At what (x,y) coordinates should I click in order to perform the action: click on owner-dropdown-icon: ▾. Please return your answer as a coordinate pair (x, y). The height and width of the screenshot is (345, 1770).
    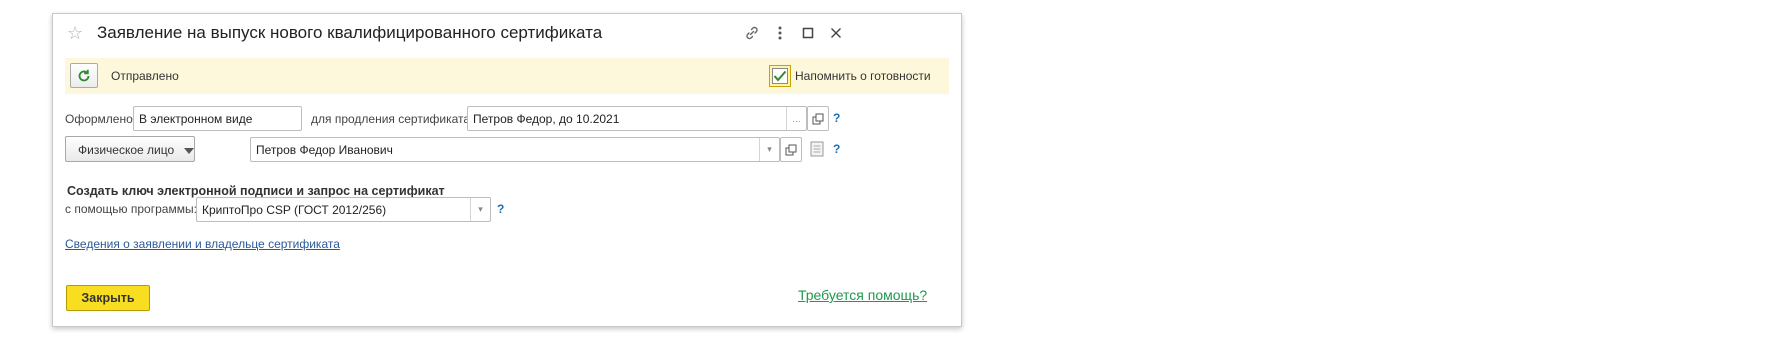
    Looking at the image, I should click on (769, 149).